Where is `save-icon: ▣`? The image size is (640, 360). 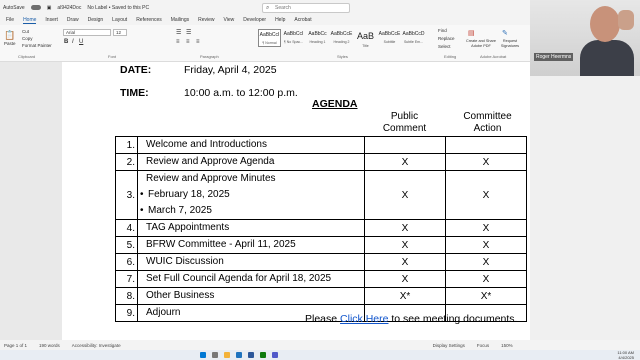 save-icon: ▣ is located at coordinates (49, 8).